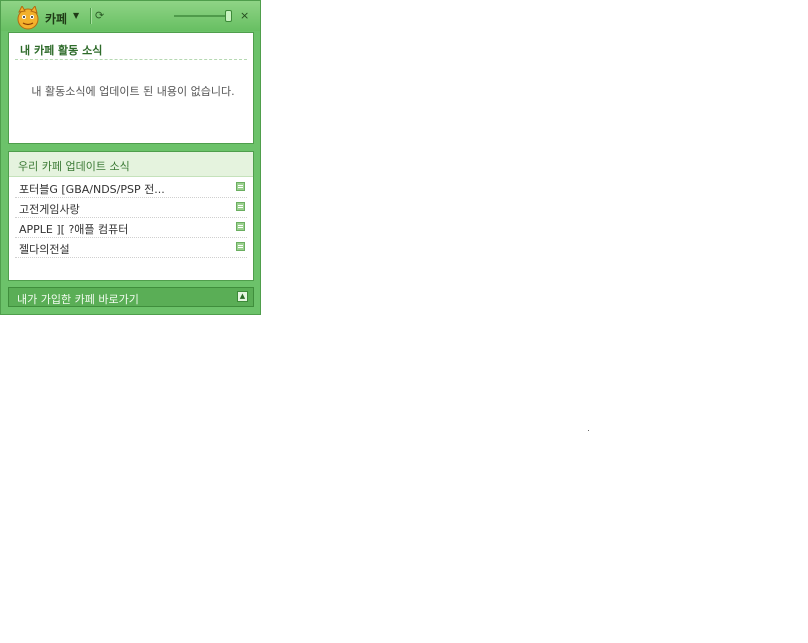 The width and height of the screenshot is (808, 643). Describe the element at coordinates (131, 248) in the screenshot. I see `list-item: 젤다의전설` at that location.